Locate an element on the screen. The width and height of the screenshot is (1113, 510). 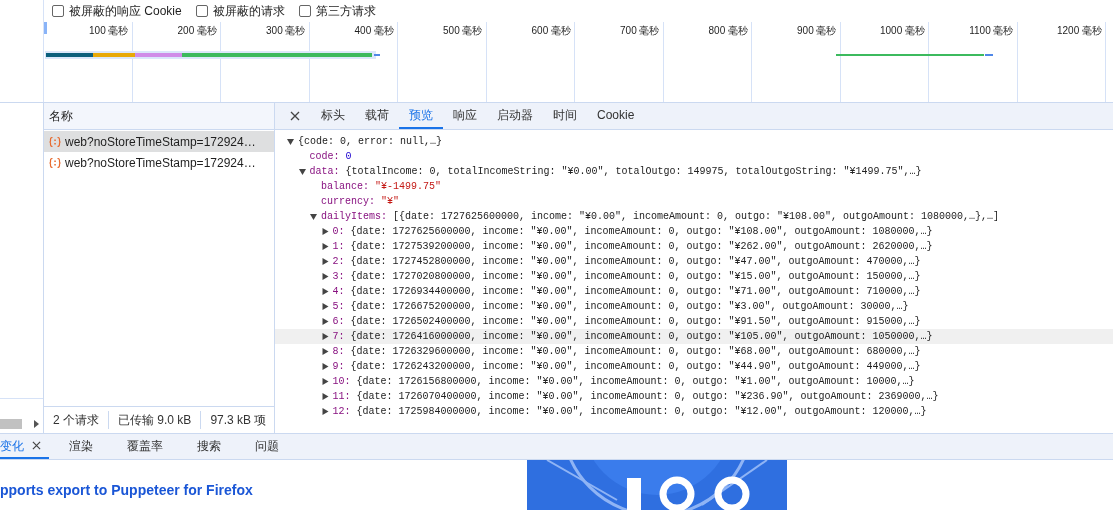
tab: 标头 is located at coordinates (333, 116).